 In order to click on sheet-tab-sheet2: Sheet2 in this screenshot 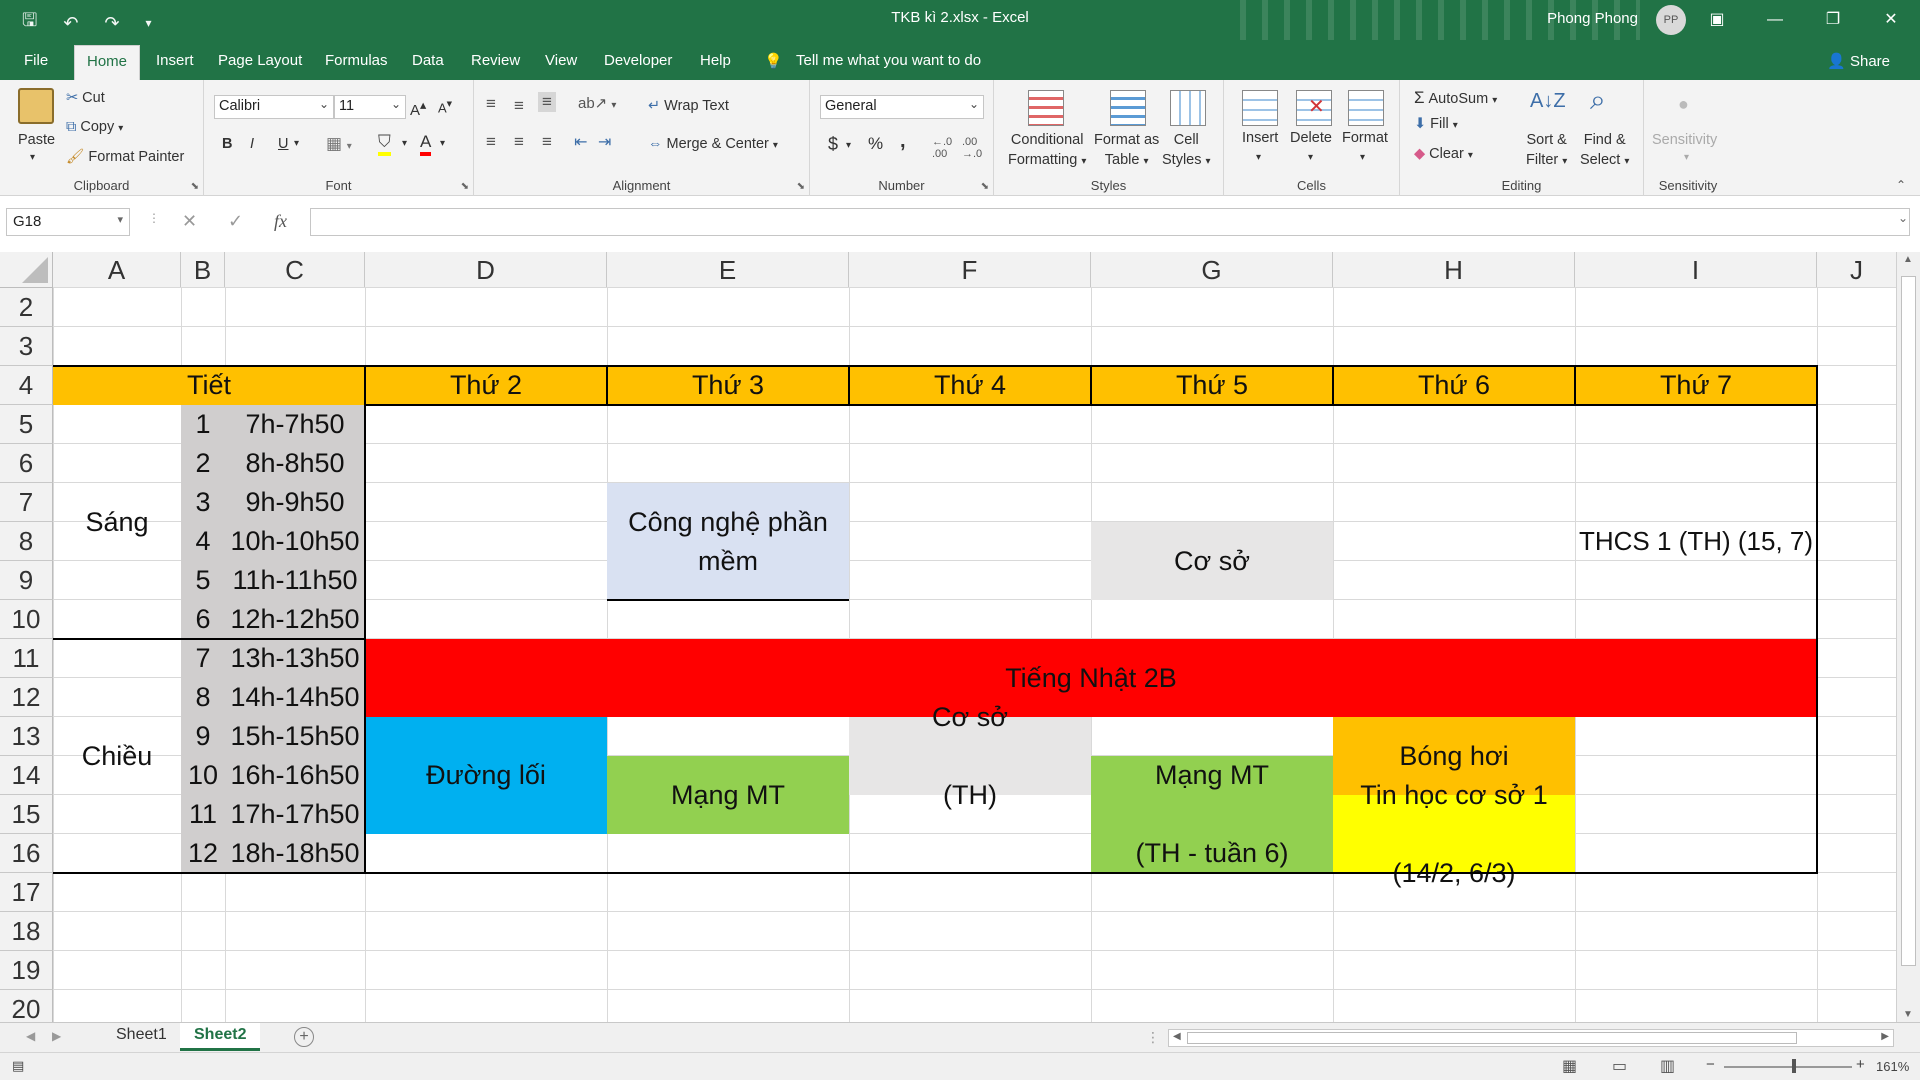, I will do `click(220, 1037)`.